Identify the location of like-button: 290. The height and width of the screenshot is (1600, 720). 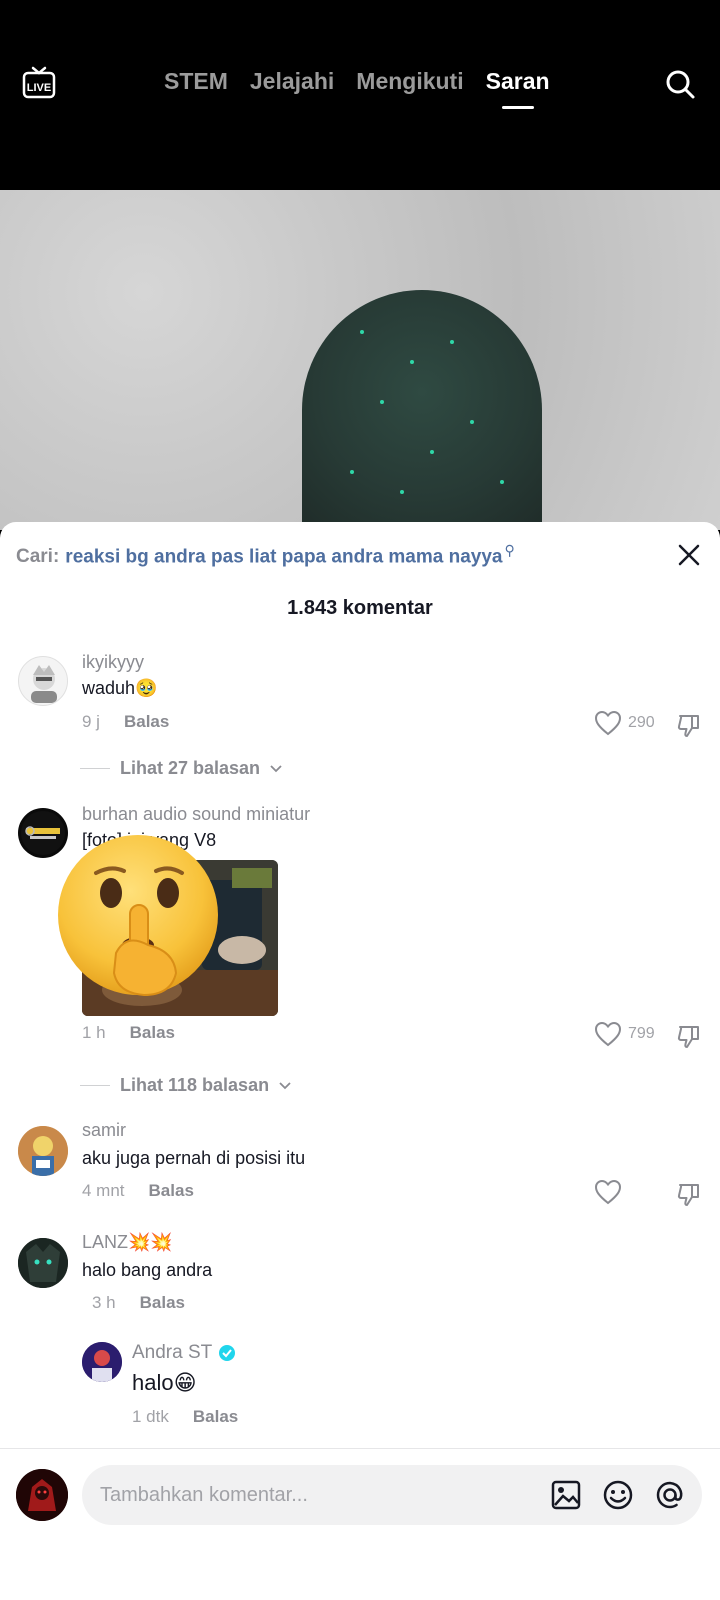
(624, 723).